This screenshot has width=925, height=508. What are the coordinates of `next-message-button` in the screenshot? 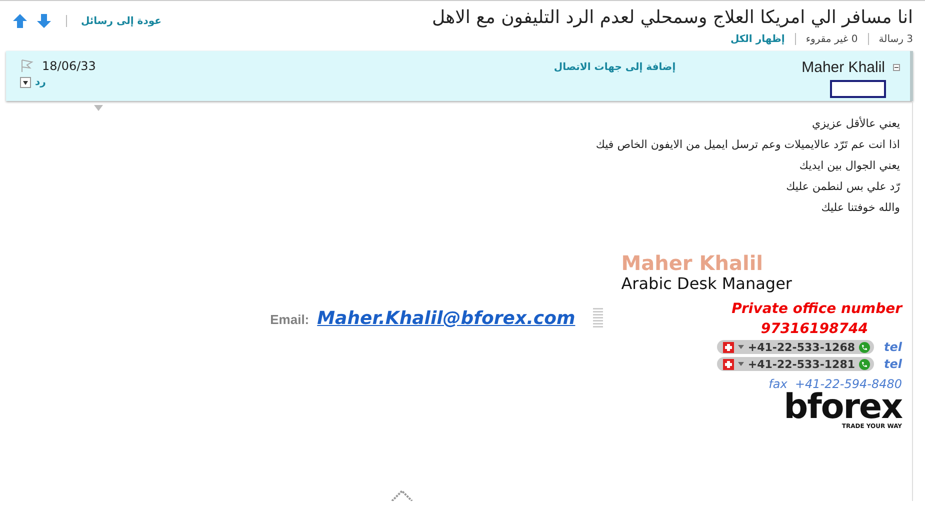 It's located at (44, 21).